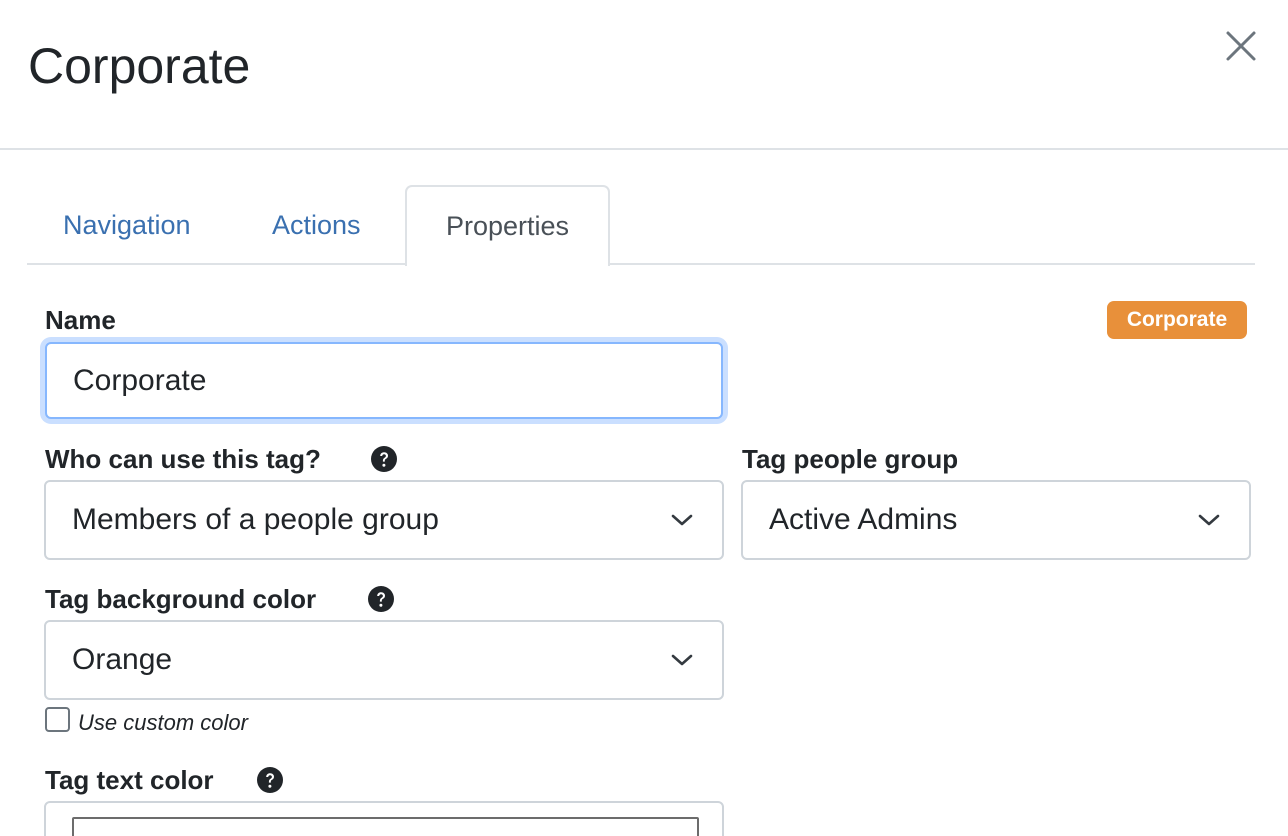 The width and height of the screenshot is (1288, 836). I want to click on use-custom-color-checkbox, so click(57, 719).